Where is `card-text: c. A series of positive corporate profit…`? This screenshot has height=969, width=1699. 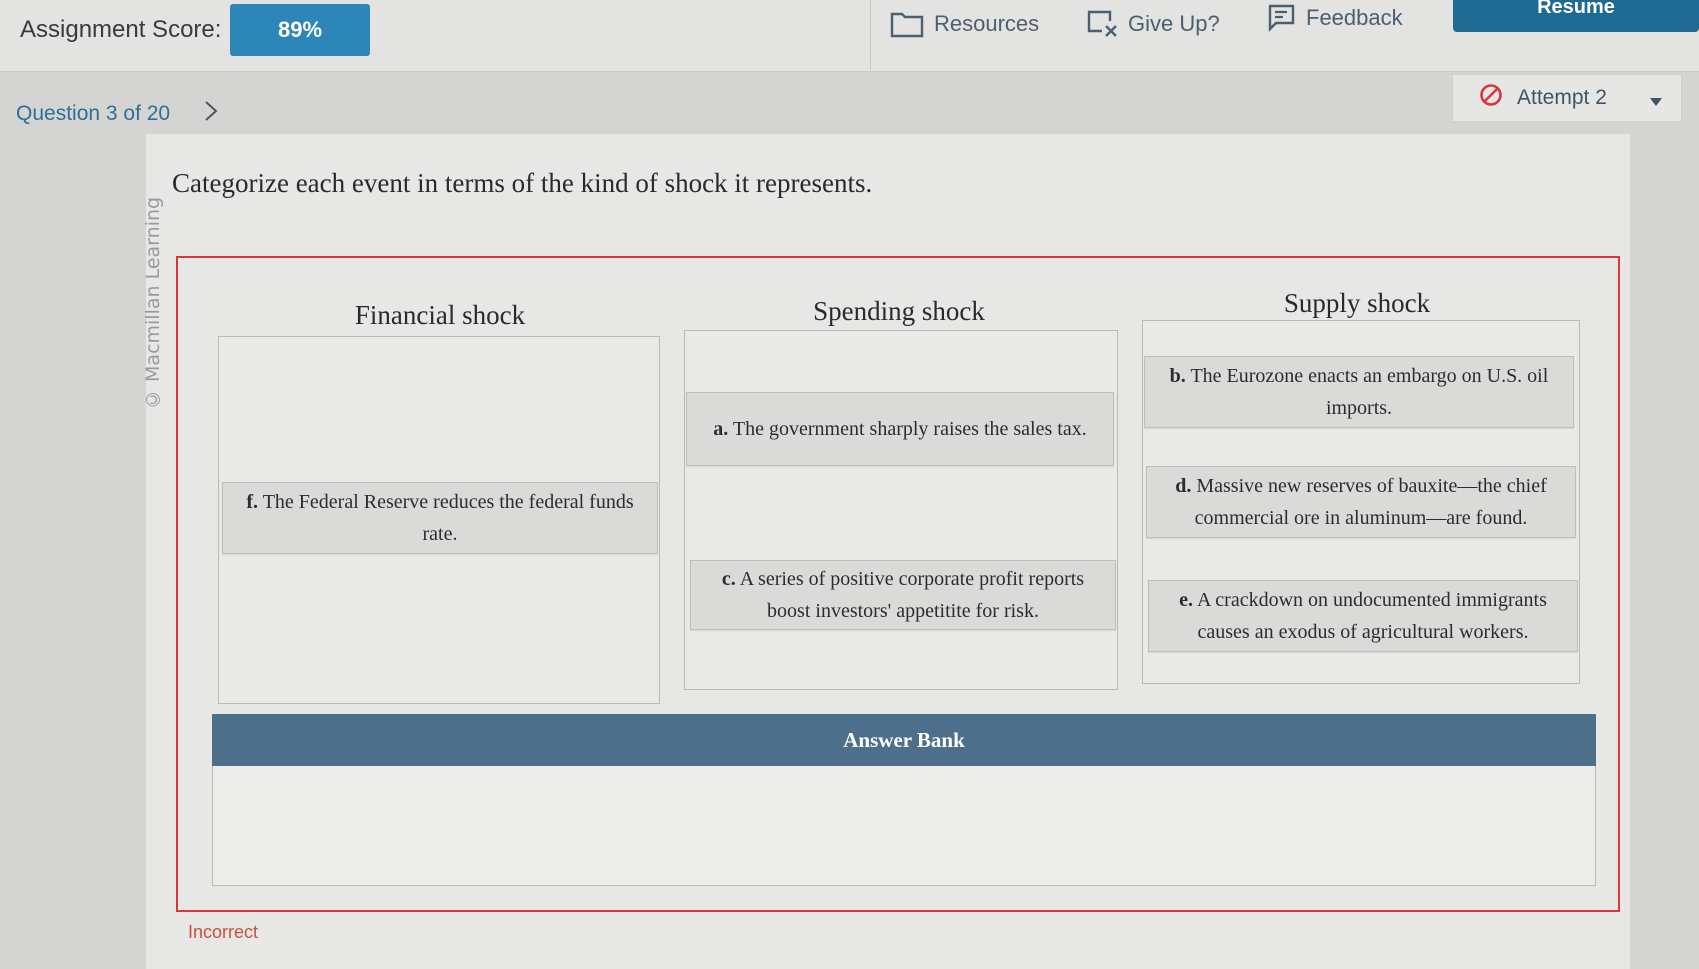
card-text: c. A series of positive corporate profit… is located at coordinates (903, 595).